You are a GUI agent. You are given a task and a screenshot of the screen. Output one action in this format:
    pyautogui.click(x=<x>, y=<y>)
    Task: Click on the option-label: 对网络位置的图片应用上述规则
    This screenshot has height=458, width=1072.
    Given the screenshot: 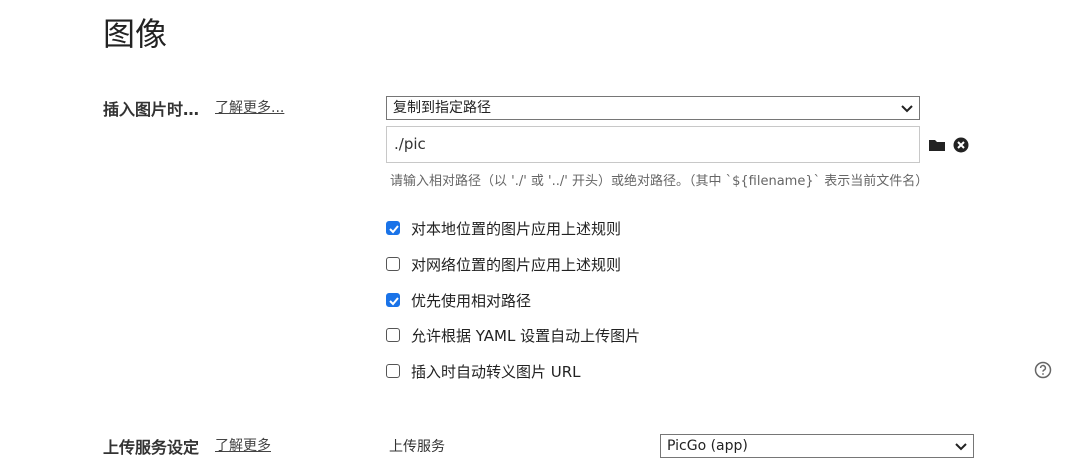 What is the action you would take?
    pyautogui.click(x=516, y=264)
    